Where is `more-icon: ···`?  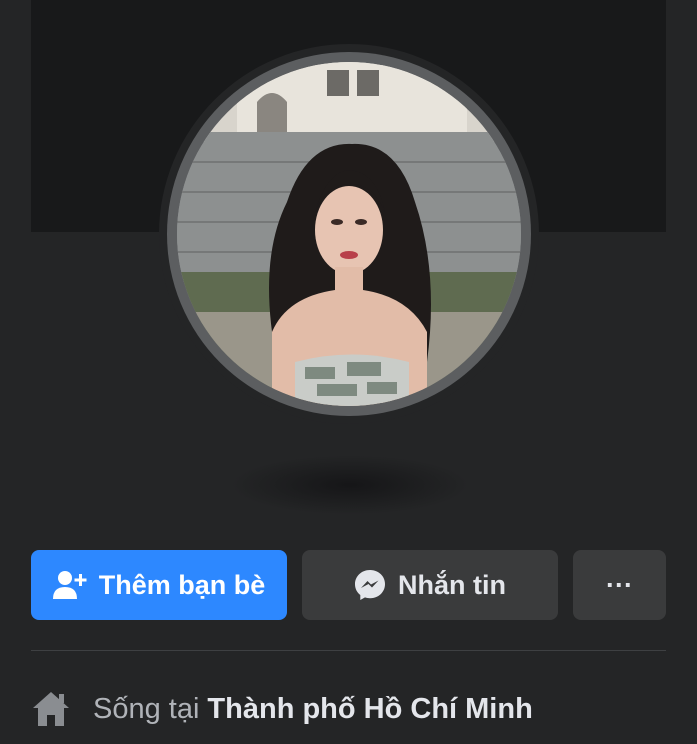 more-icon: ··· is located at coordinates (619, 584).